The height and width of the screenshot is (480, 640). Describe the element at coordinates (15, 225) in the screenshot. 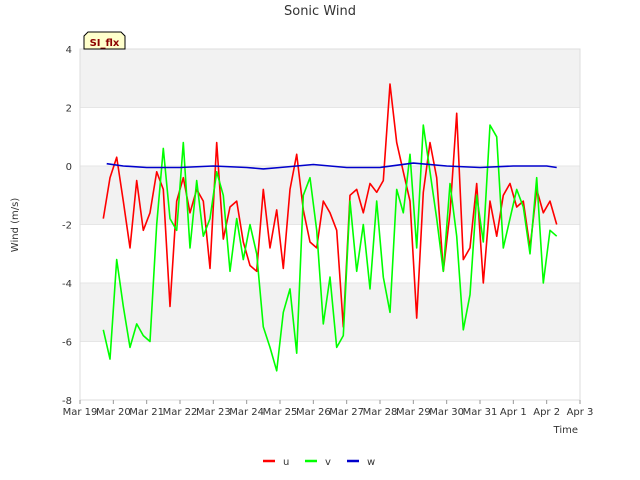

I see `y-axis-label: Wind (m/s)` at that location.